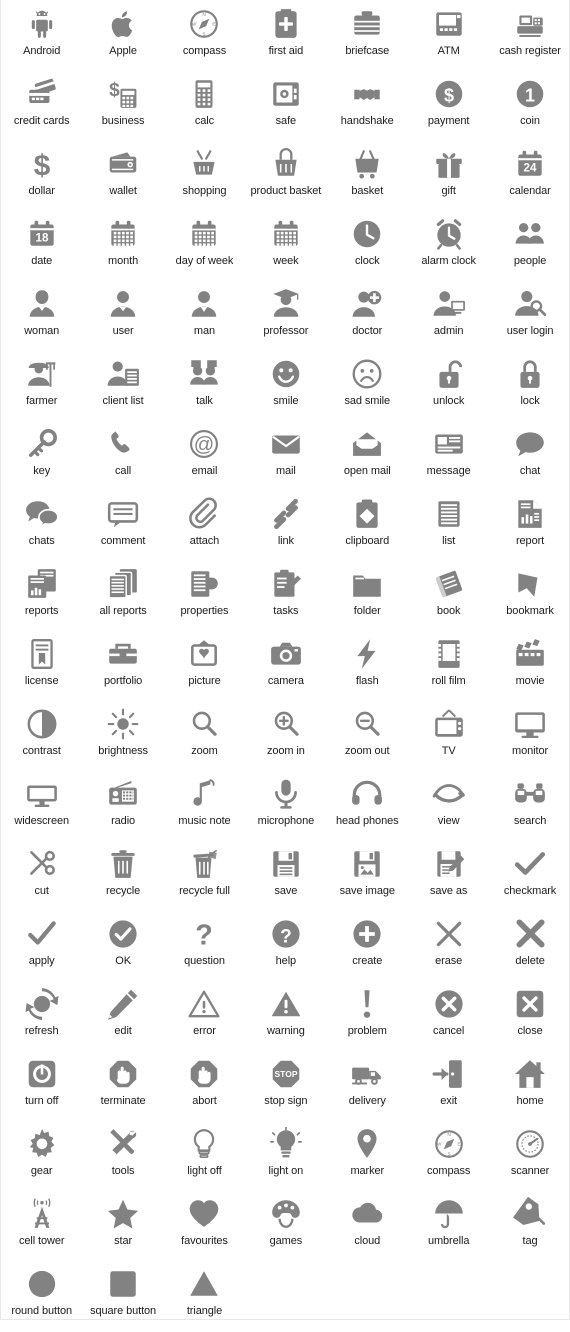 Image resolution: width=570 pixels, height=1332 pixels. I want to click on icon-cell-android: Android, so click(41, 37).